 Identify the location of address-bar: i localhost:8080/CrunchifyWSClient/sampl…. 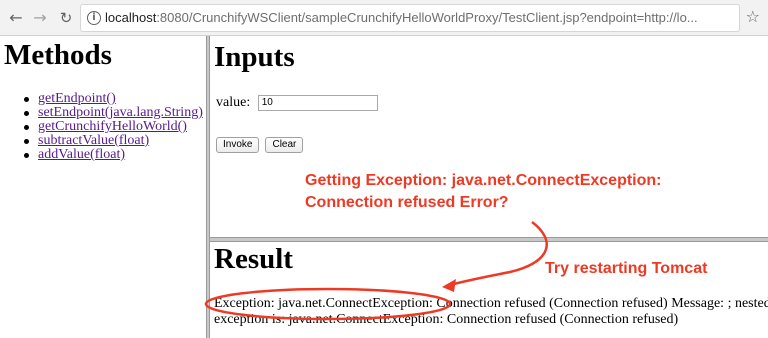
(410, 18).